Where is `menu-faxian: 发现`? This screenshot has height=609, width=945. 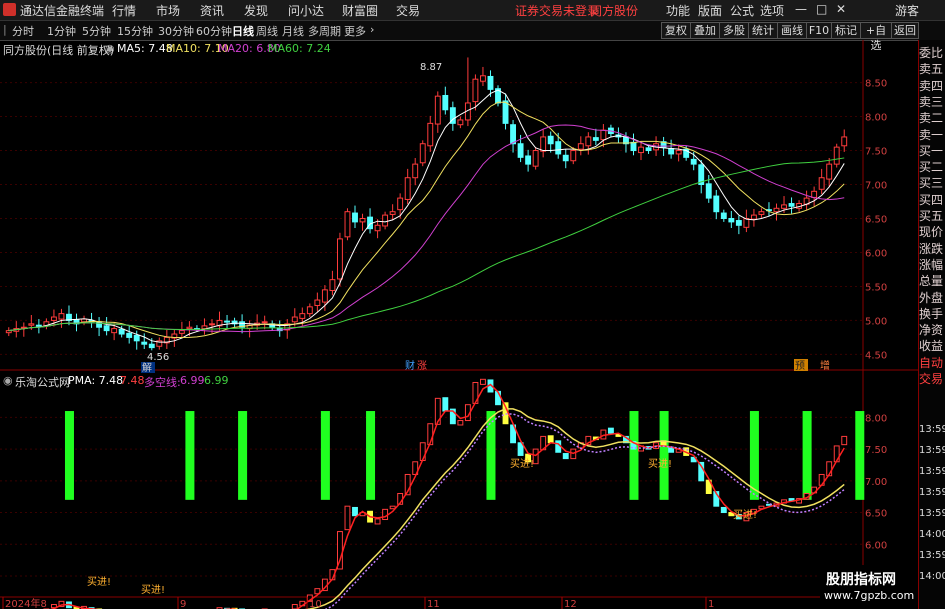 menu-faxian: 发现 is located at coordinates (256, 10).